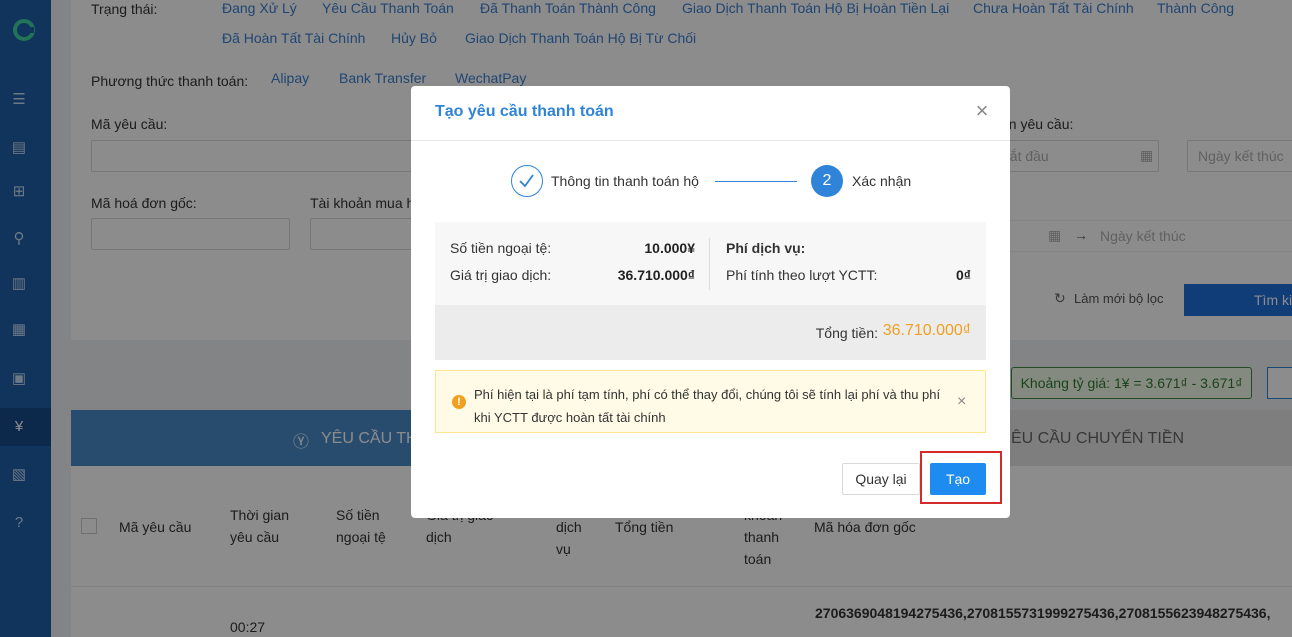 This screenshot has width=1292, height=637. Describe the element at coordinates (881, 479) in the screenshot. I see `back-button: Quay lại` at that location.